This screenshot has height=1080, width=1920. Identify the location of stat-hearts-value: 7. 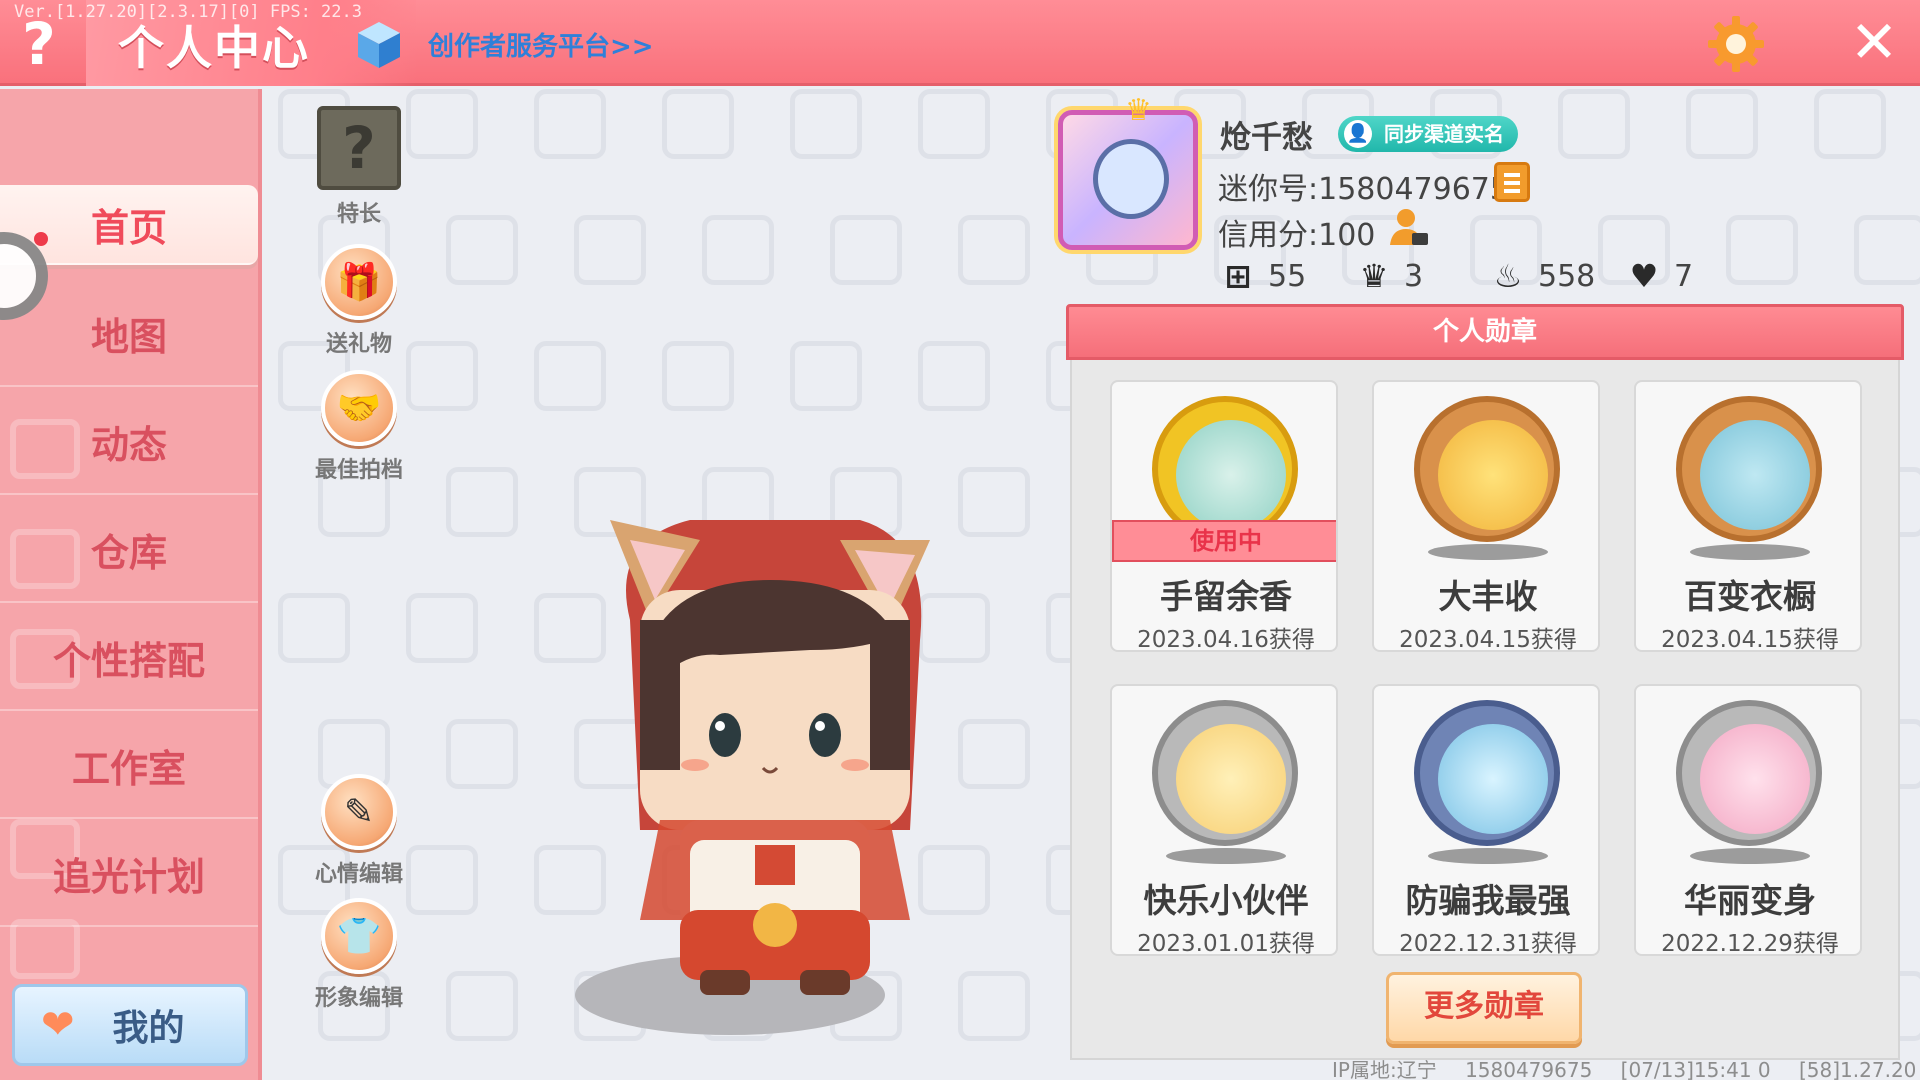
(1684, 276).